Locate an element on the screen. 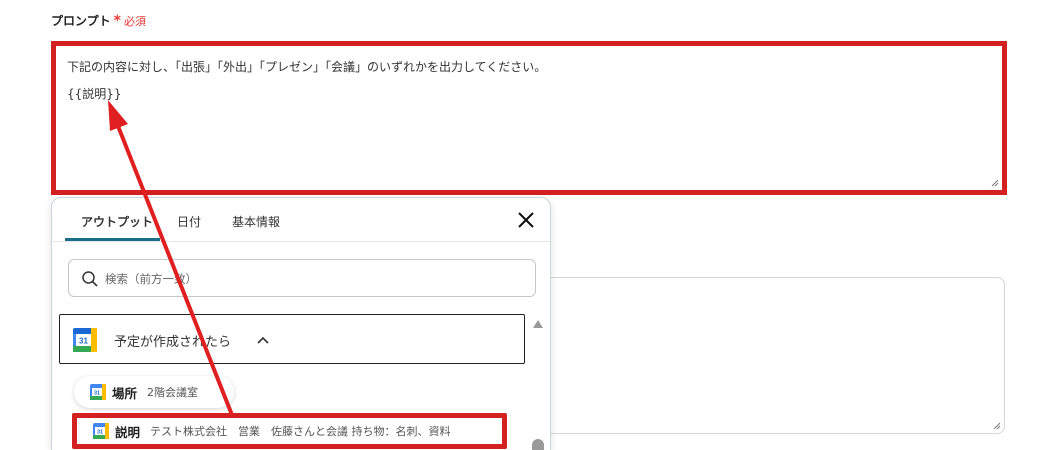 This screenshot has height=450, width=1038. close-icon is located at coordinates (526, 220).